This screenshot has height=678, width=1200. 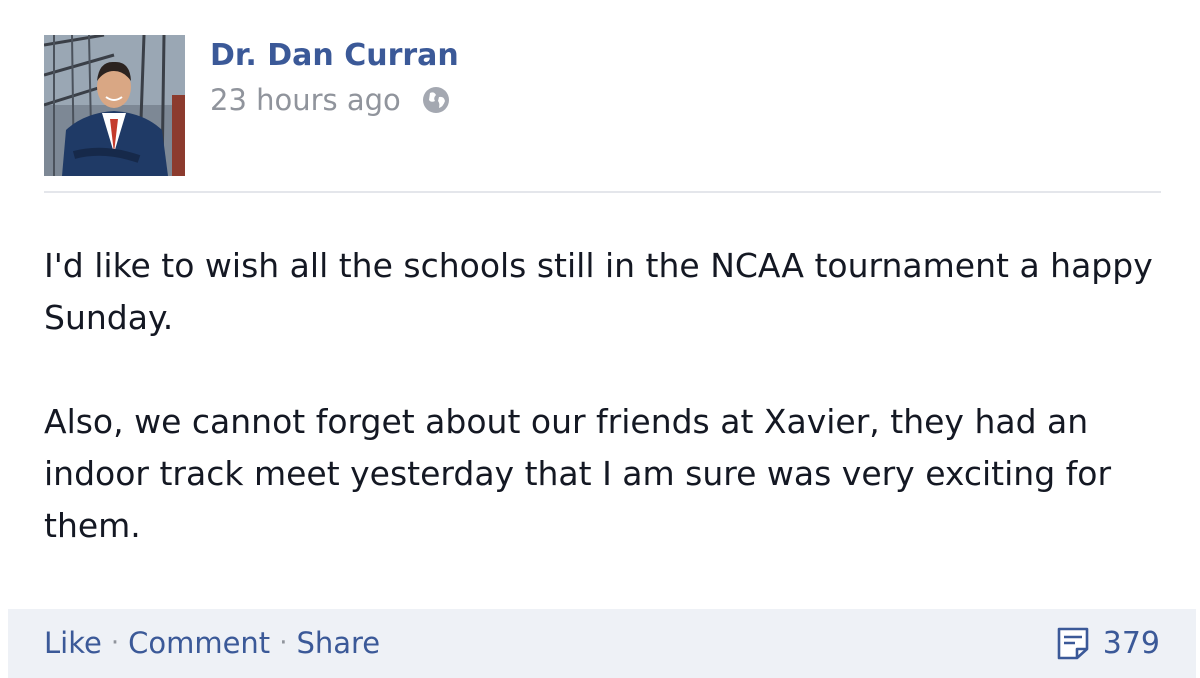 What do you see at coordinates (602, 643) in the screenshot?
I see `post-actions-bar: Like · Comment · Share 379` at bounding box center [602, 643].